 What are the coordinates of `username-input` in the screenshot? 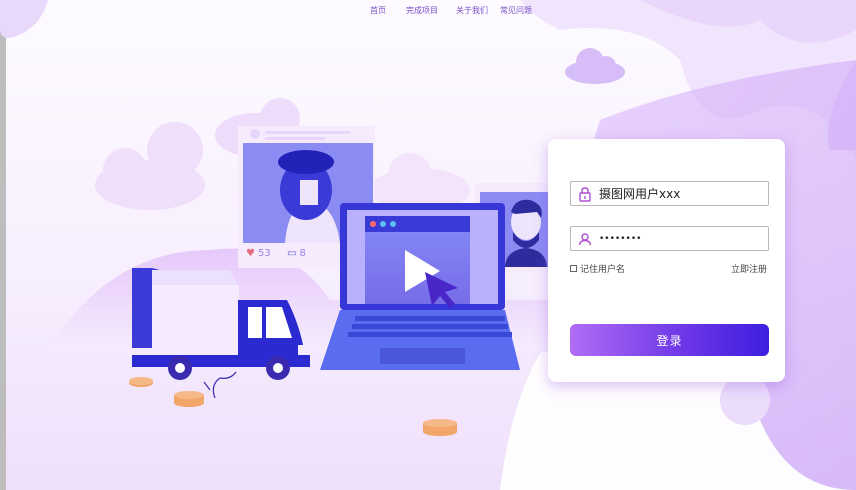 It's located at (679, 193).